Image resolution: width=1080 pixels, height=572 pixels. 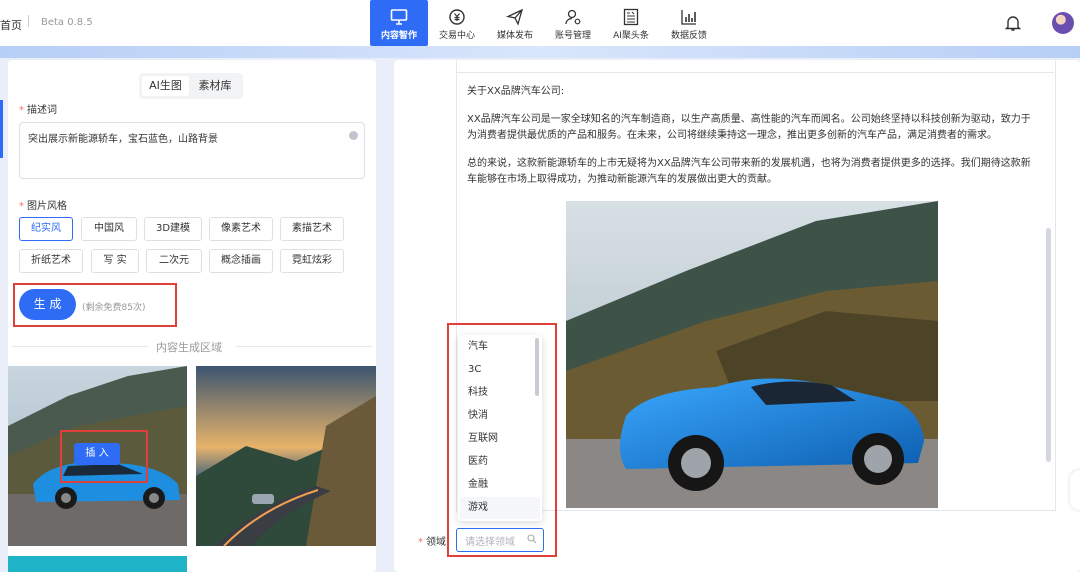 I want to click on content-area-title: 内容生成区域, so click(x=189, y=347).